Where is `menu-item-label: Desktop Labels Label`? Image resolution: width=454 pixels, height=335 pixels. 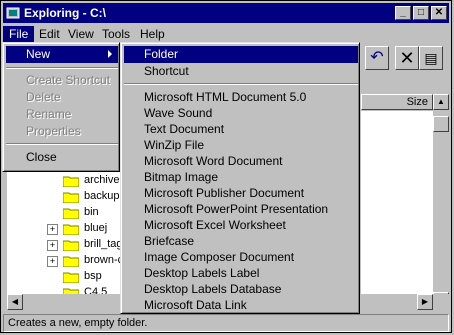
menu-item-label: Desktop Labels Label is located at coordinates (202, 273).